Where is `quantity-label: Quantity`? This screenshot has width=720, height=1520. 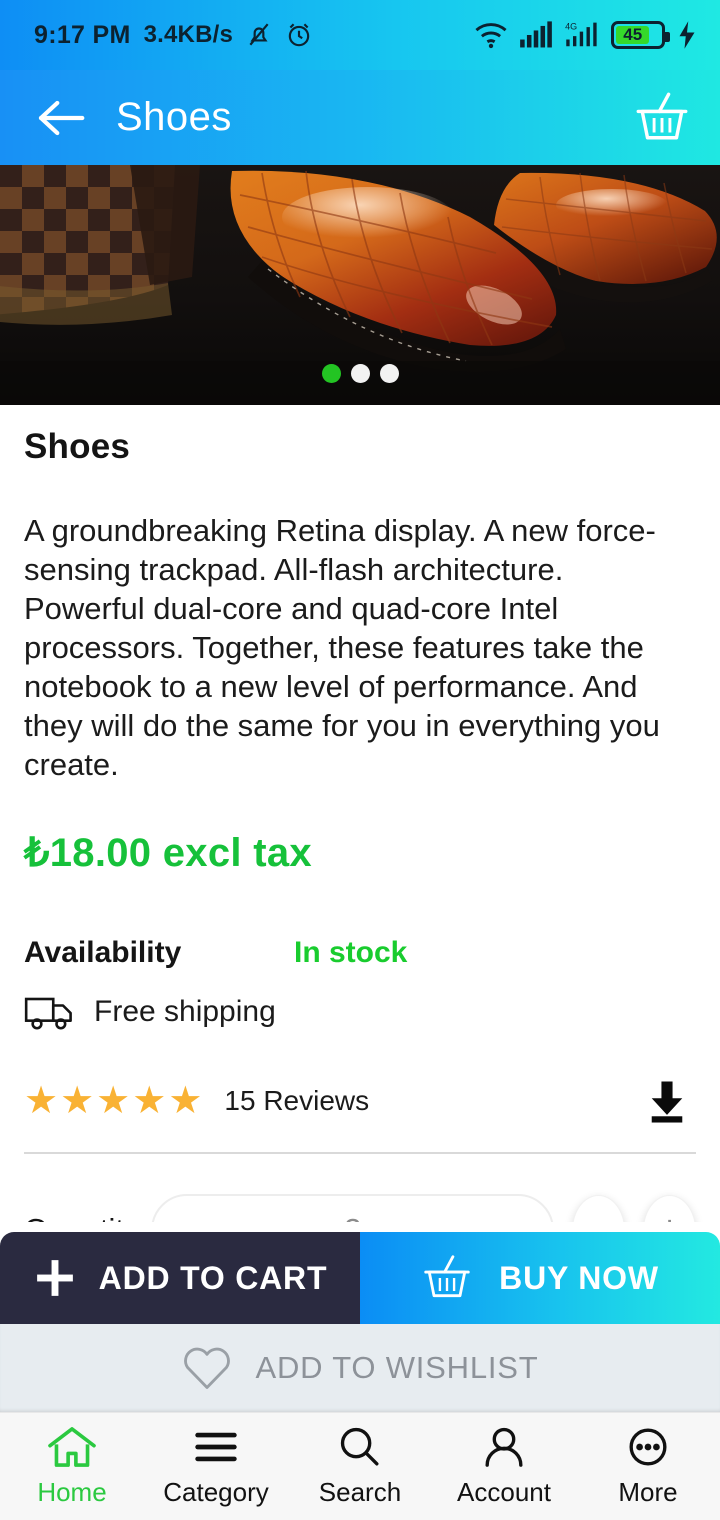
quantity-label: Quantity is located at coordinates (87, 1217).